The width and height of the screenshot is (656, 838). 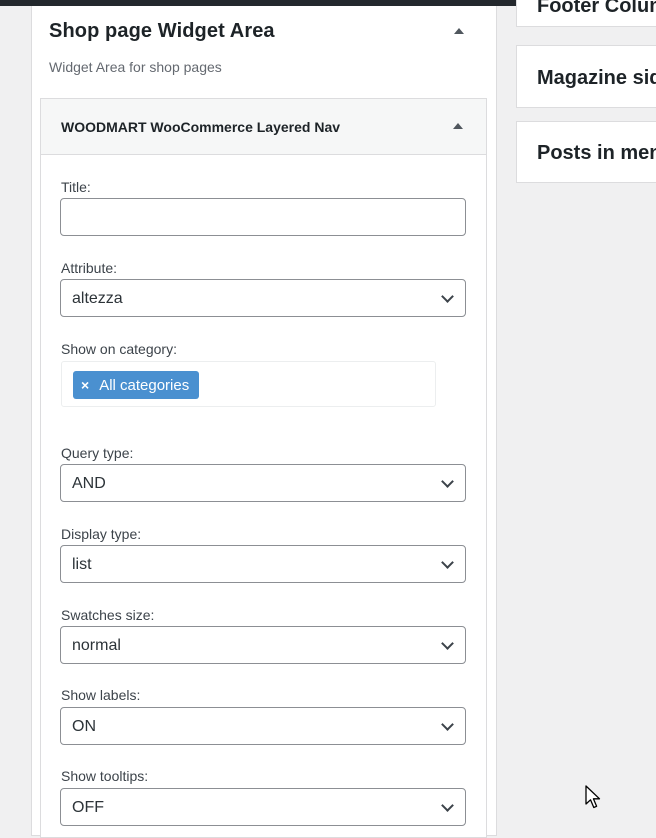 What do you see at coordinates (248, 384) in the screenshot?
I see `category-multiselect: × All categories` at bounding box center [248, 384].